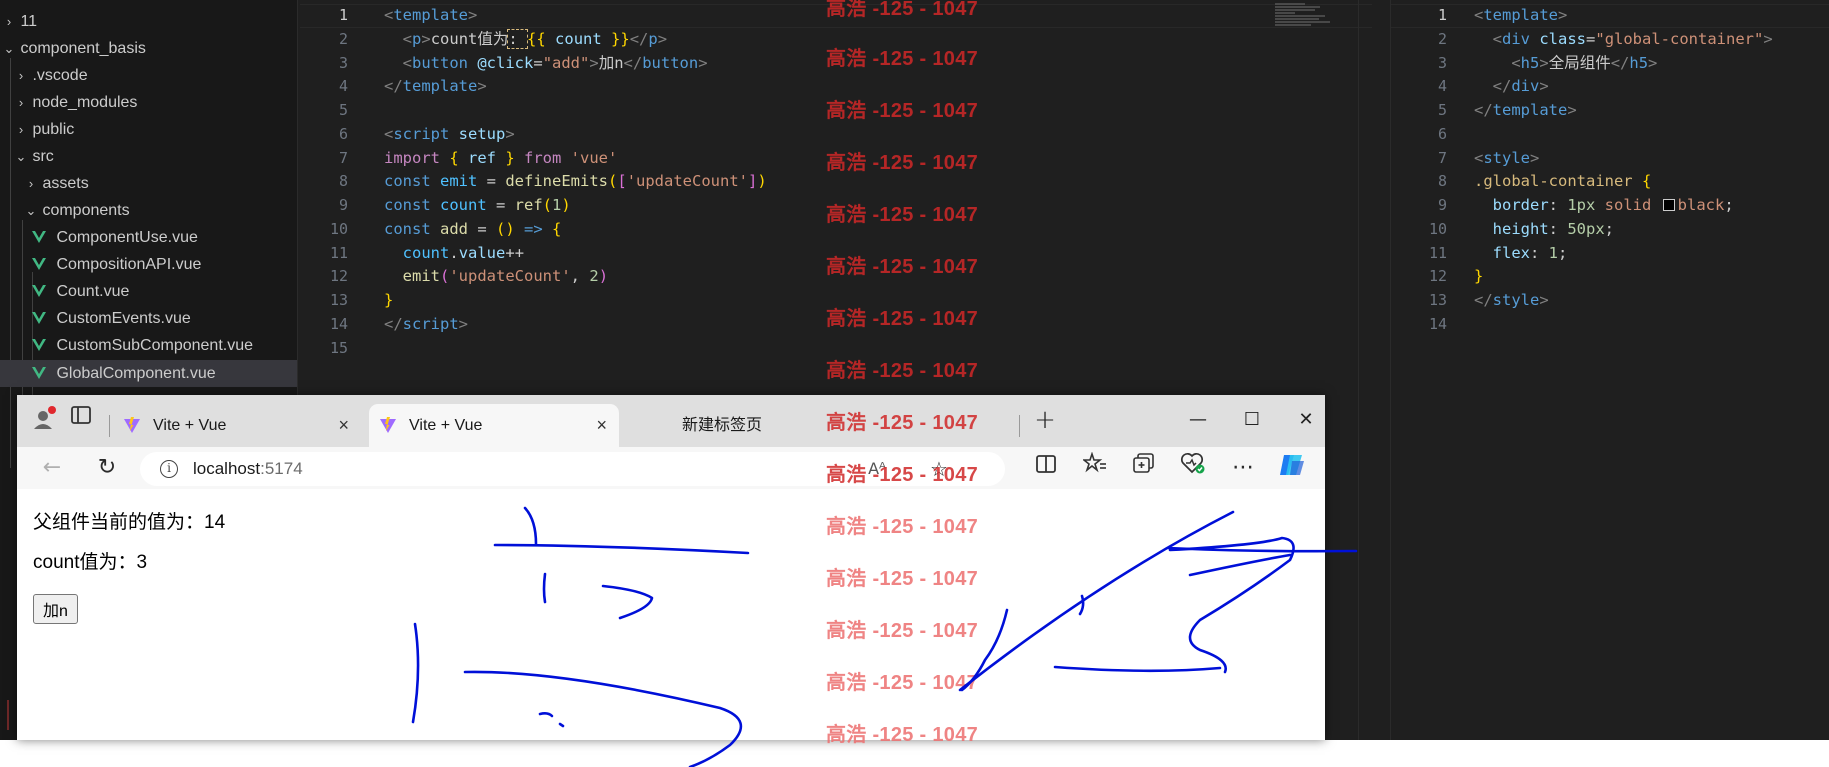  Describe the element at coordinates (343, 110) in the screenshot. I see `line-number: 5` at that location.